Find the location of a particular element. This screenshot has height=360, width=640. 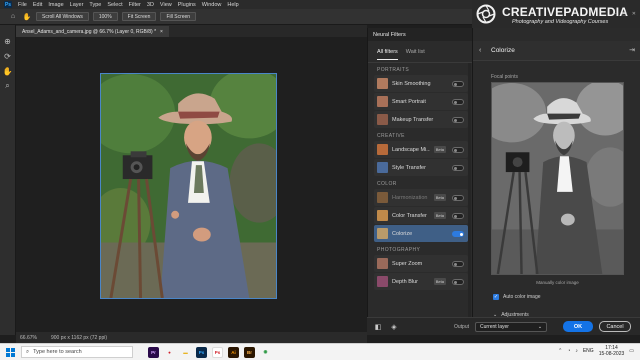

home-icon: ⌂ is located at coordinates (13, 16).